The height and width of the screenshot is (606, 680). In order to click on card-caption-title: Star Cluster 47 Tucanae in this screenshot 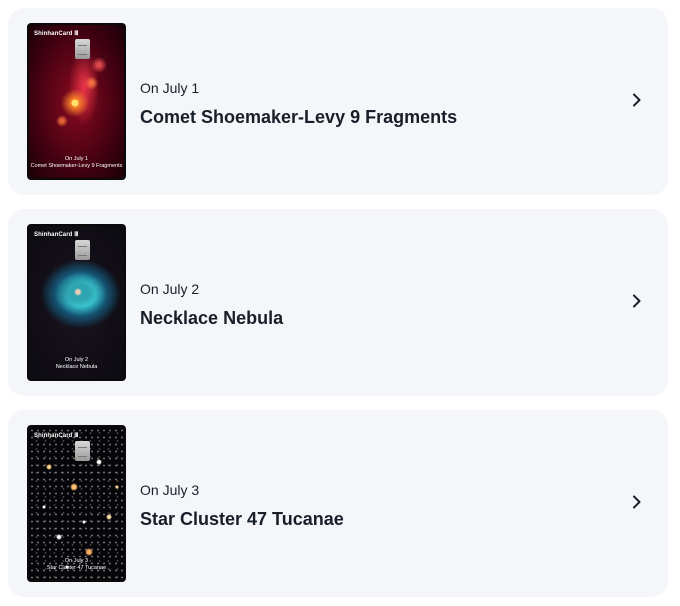, I will do `click(76, 568)`.